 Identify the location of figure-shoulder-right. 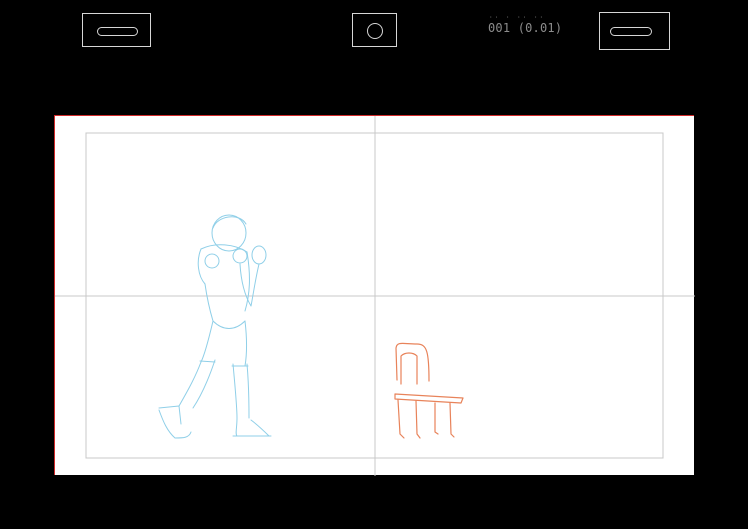
(240, 256).